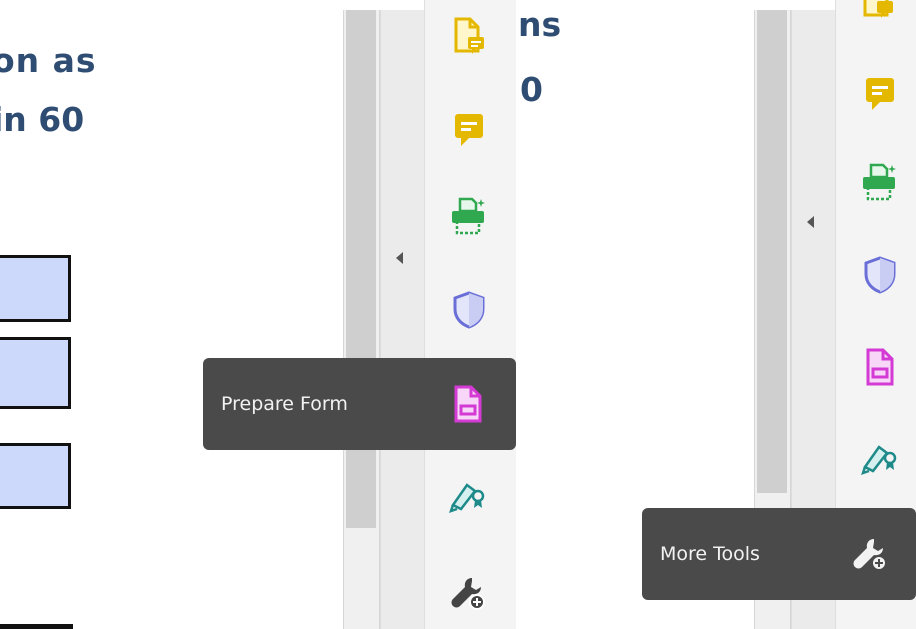 The width and height of the screenshot is (916, 629). What do you see at coordinates (531, 89) in the screenshot?
I see `document-text-line: 0` at bounding box center [531, 89].